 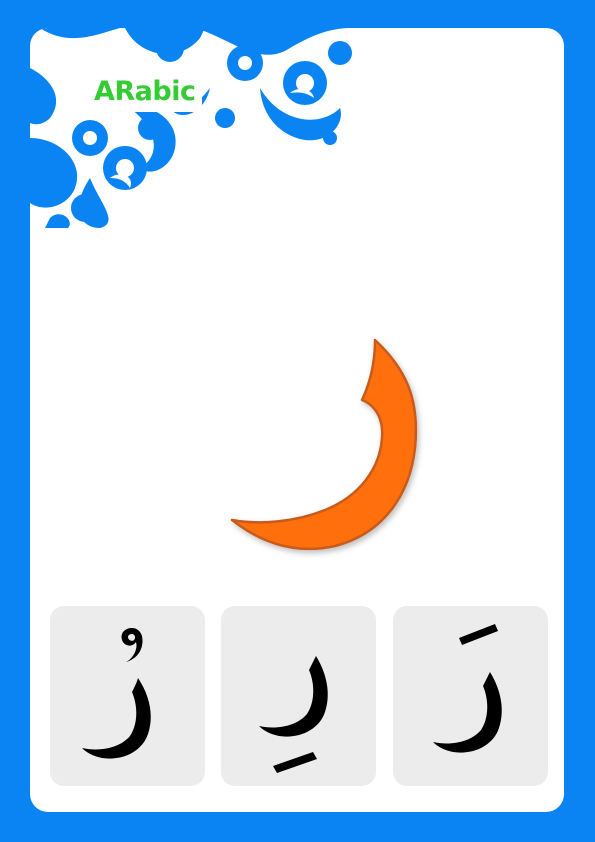 What do you see at coordinates (293, 714) in the screenshot?
I see `ra-with-kasra-icon` at bounding box center [293, 714].